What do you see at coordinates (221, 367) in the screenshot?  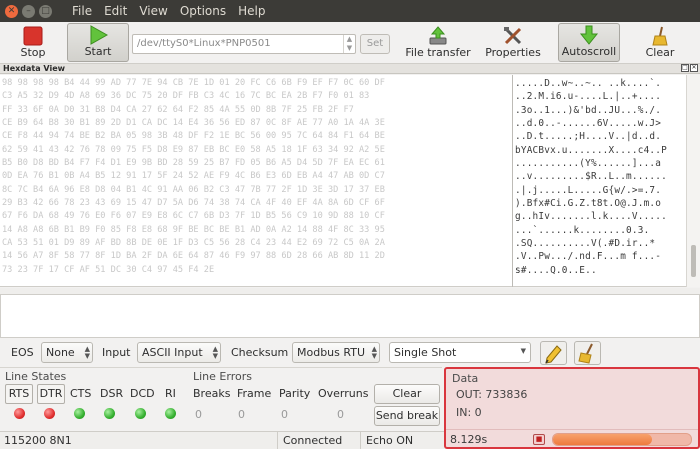 I see `bottom-separator` at bounding box center [221, 367].